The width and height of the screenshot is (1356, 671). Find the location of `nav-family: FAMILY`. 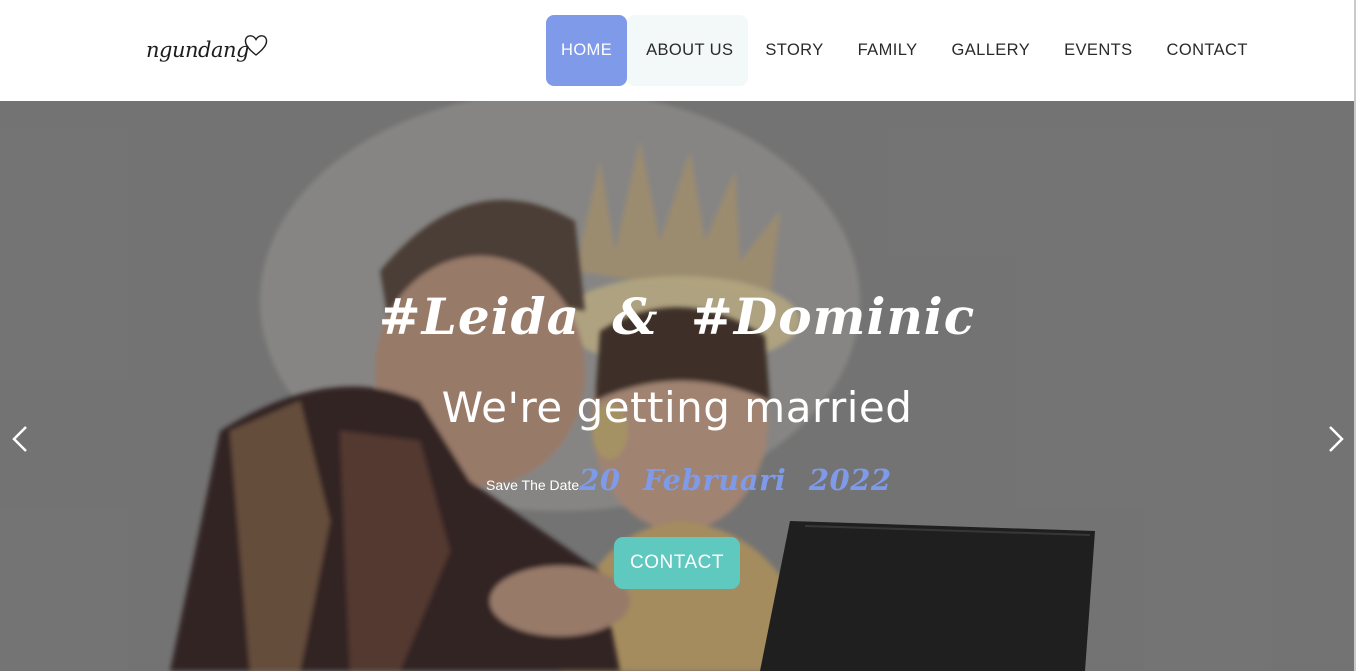

nav-family: FAMILY is located at coordinates (888, 50).